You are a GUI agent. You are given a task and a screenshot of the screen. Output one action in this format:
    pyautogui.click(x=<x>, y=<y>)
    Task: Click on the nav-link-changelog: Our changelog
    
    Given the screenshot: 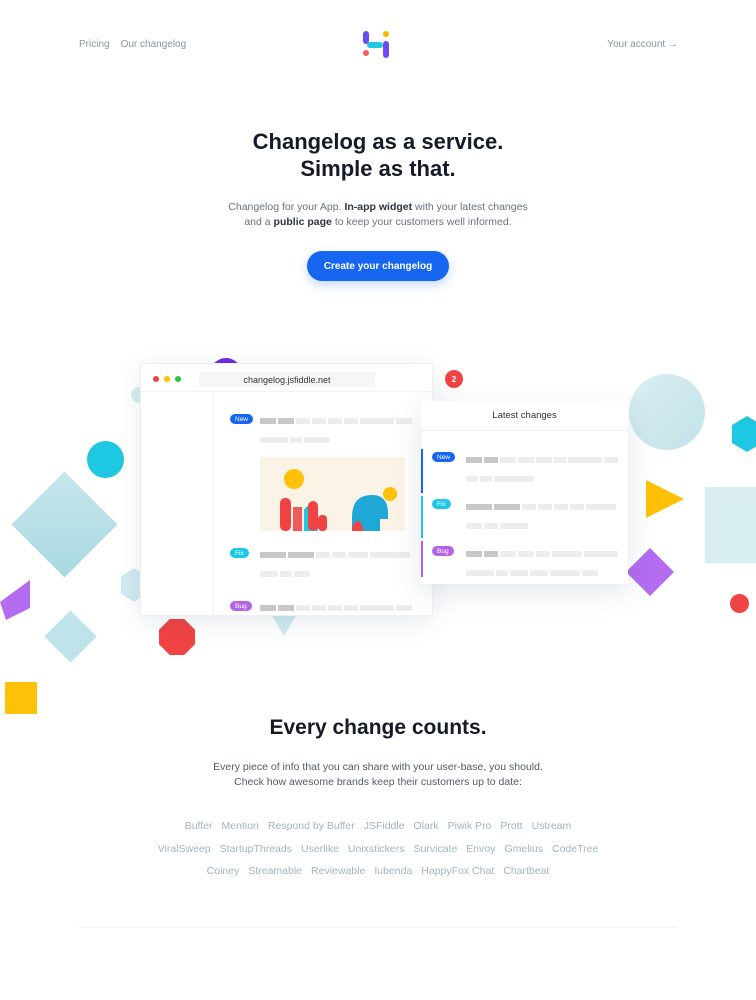 What is the action you would take?
    pyautogui.click(x=154, y=44)
    